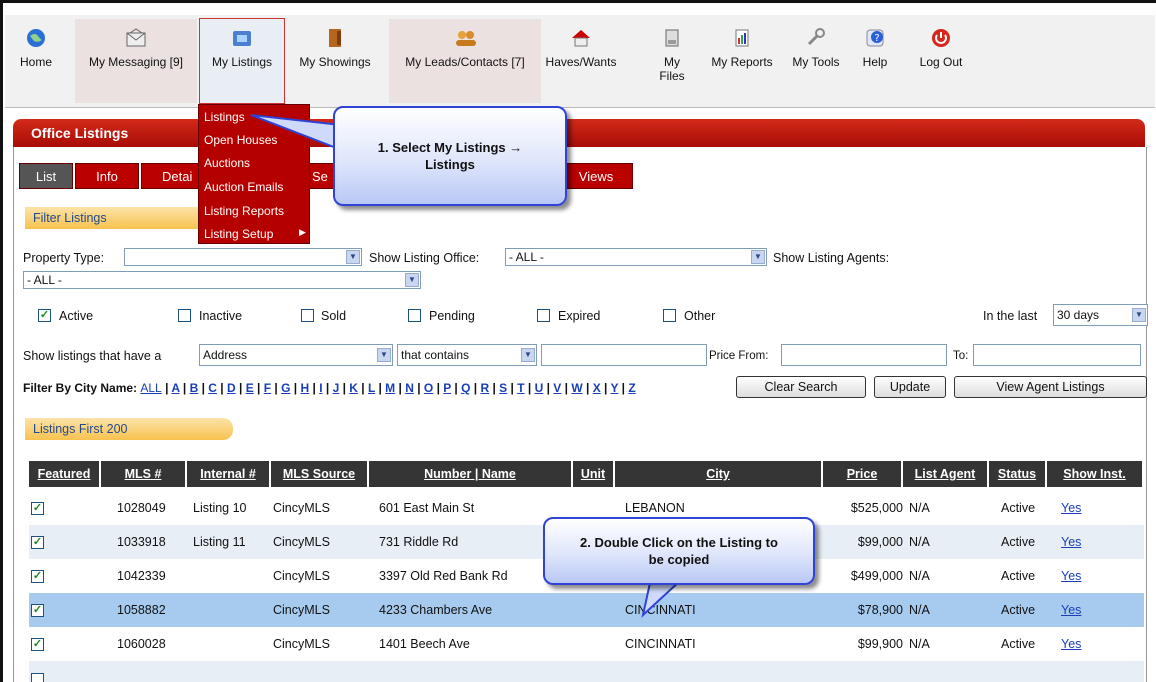 Image resolution: width=1156 pixels, height=682 pixels. What do you see at coordinates (296, 132) in the screenshot?
I see `callout-1-pointer` at bounding box center [296, 132].